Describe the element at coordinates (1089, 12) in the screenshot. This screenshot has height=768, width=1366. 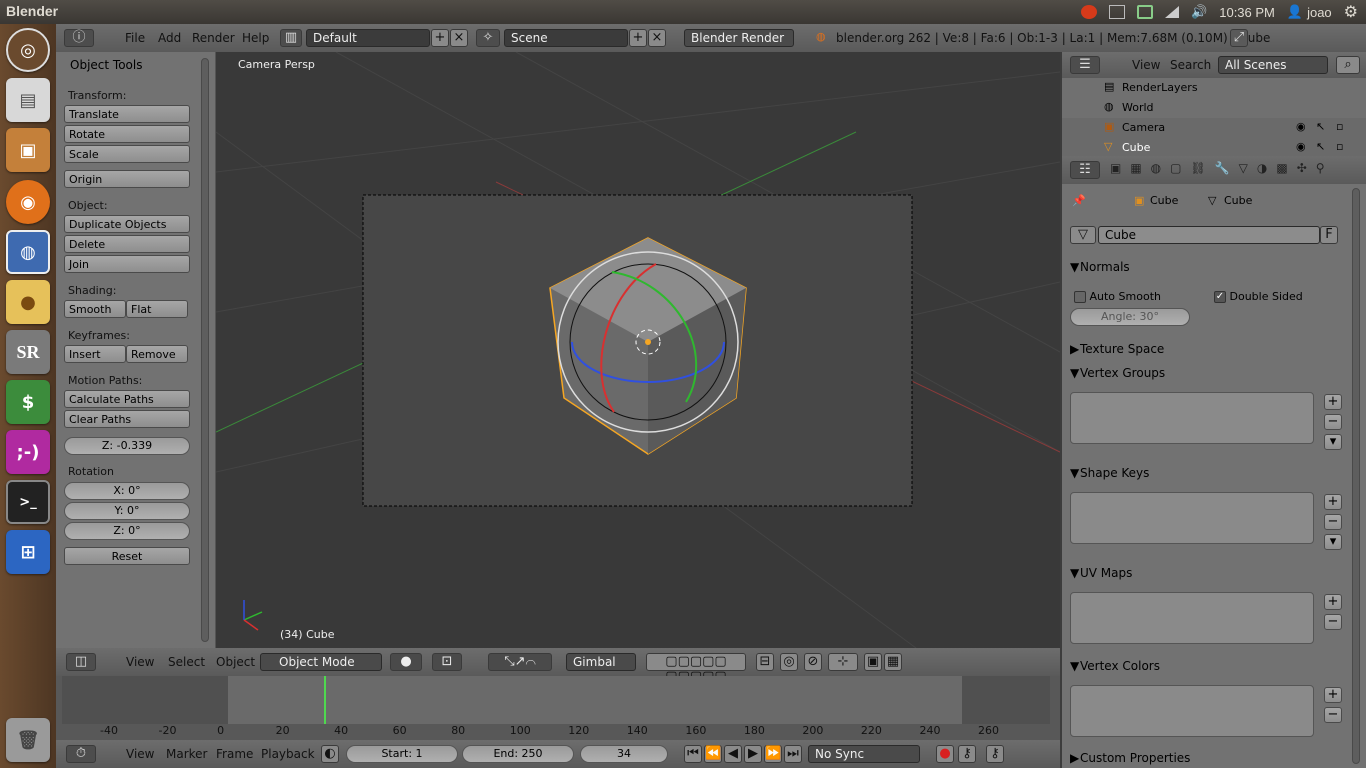
I see `alert-icon` at that location.